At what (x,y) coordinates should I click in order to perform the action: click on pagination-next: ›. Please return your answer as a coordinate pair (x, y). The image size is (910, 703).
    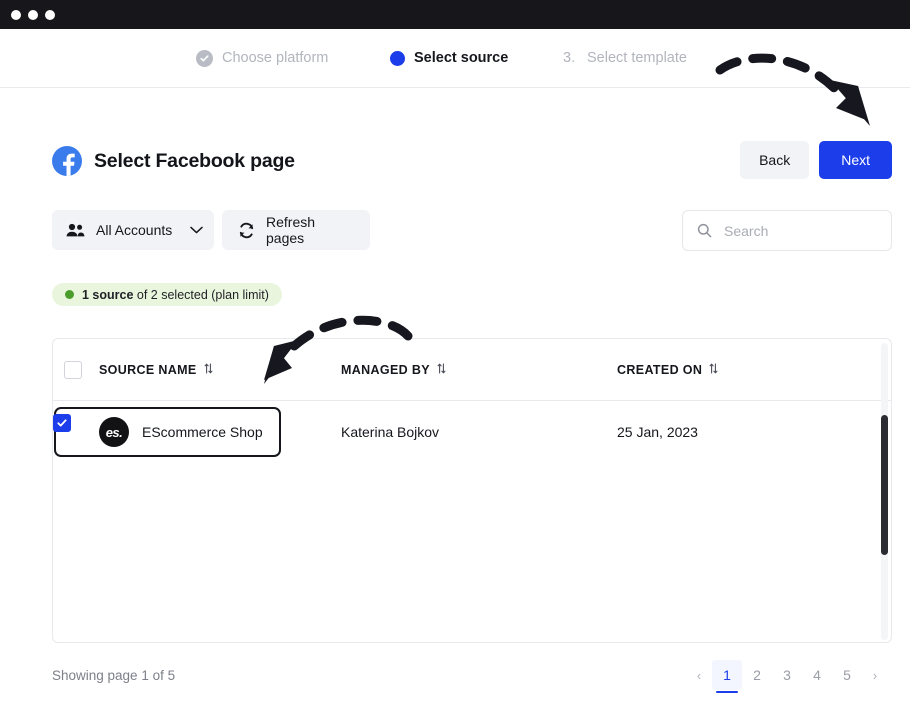
    Looking at the image, I should click on (875, 675).